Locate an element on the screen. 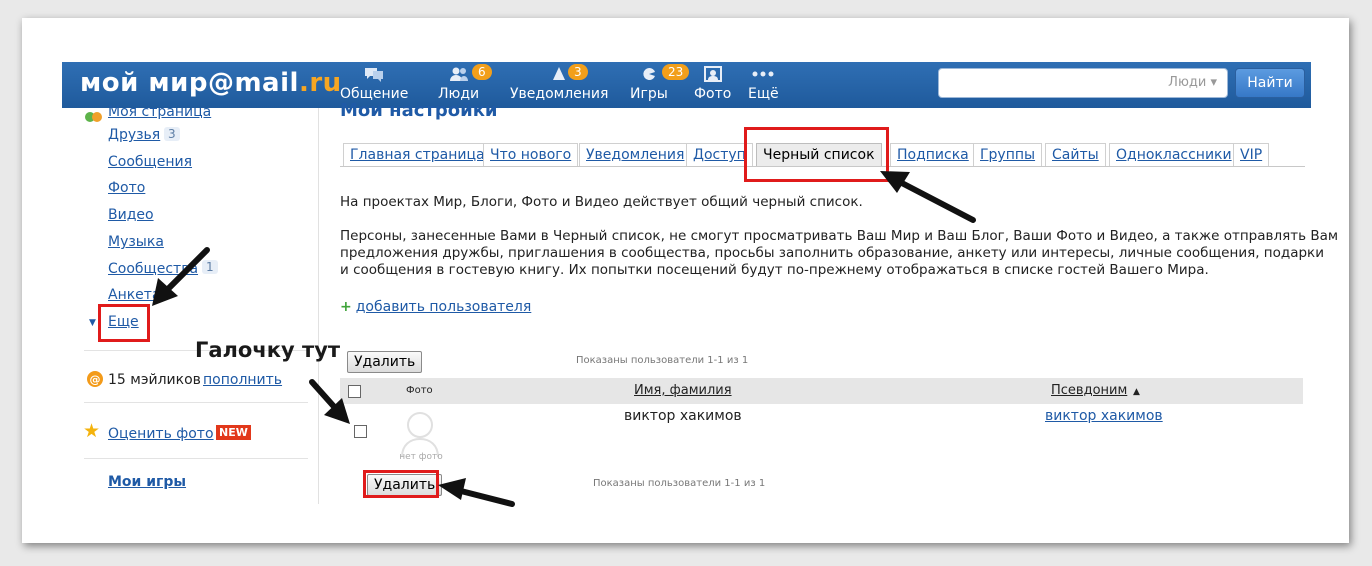 Image resolution: width=1372 pixels, height=566 pixels. add-user-label: добавить пользователя is located at coordinates (443, 307).